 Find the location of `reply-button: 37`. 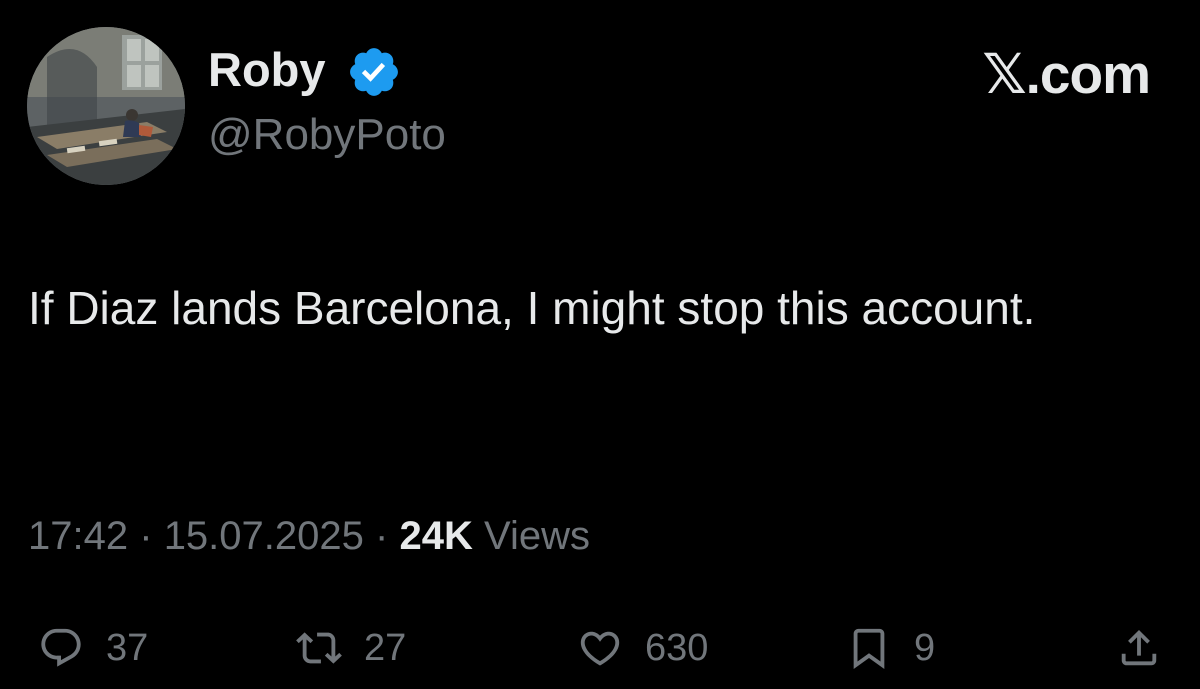

reply-button: 37 is located at coordinates (93, 648).